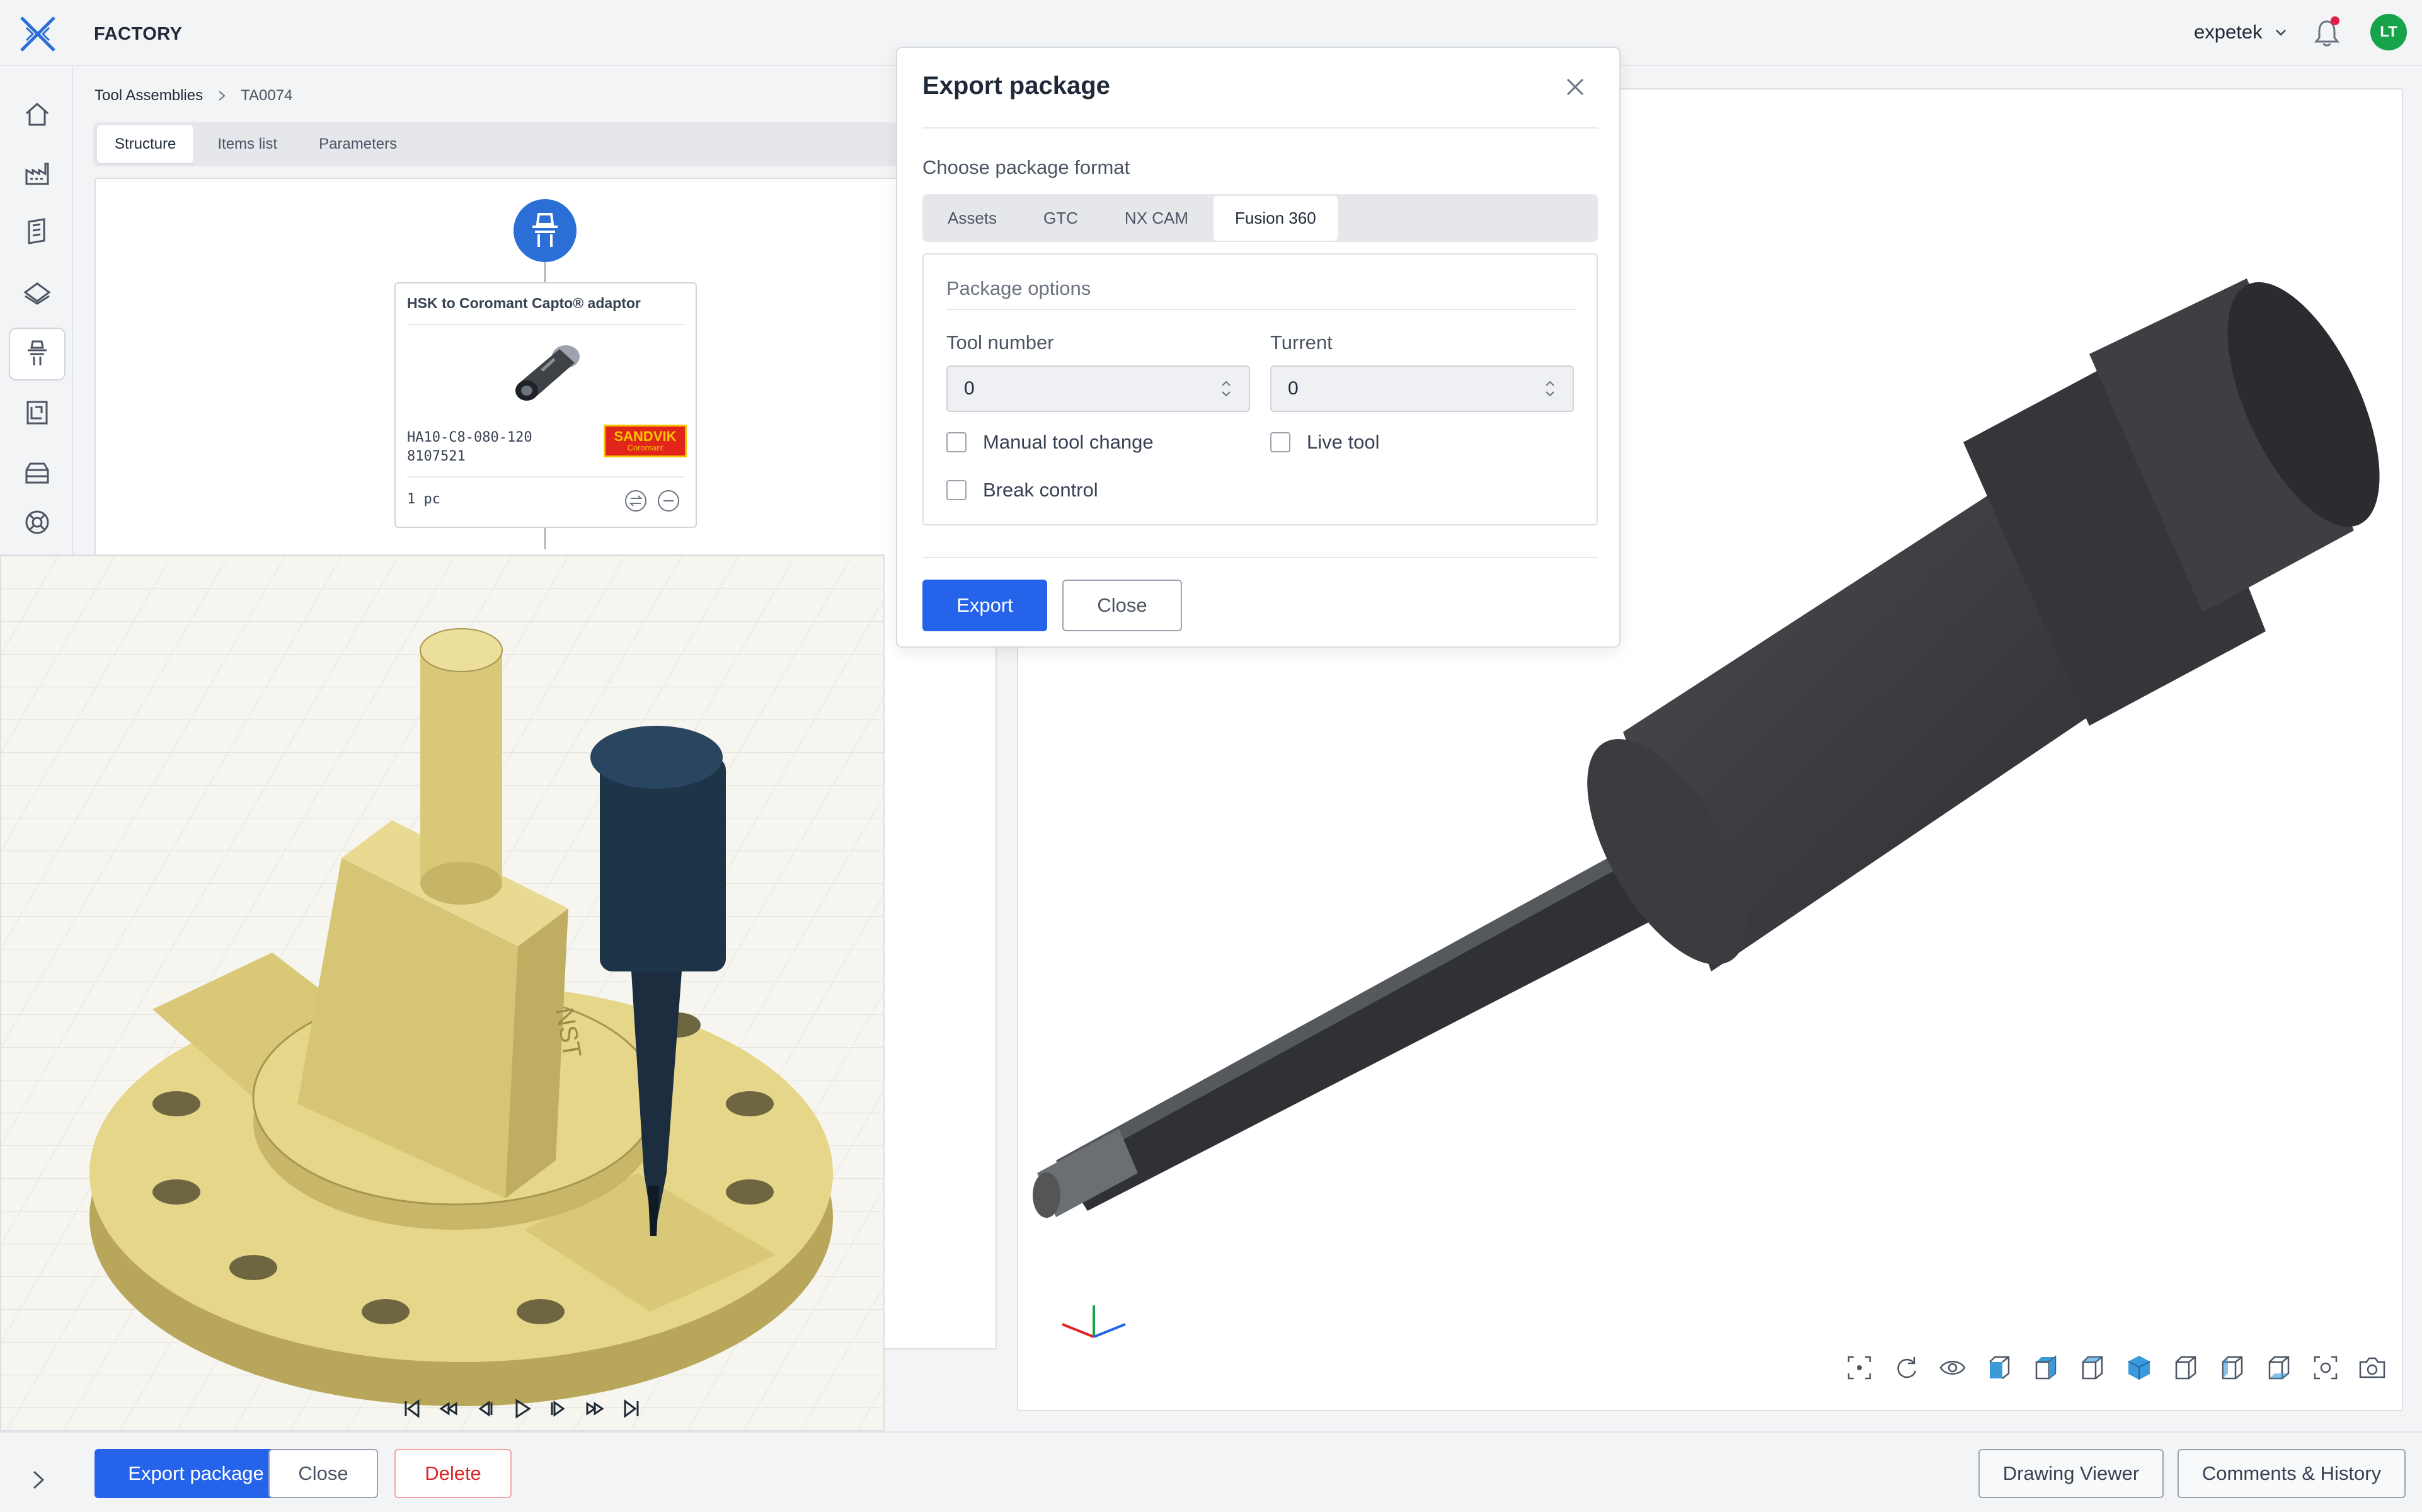  Describe the element at coordinates (2278, 1367) in the screenshot. I see `view-bottom-icon` at that location.